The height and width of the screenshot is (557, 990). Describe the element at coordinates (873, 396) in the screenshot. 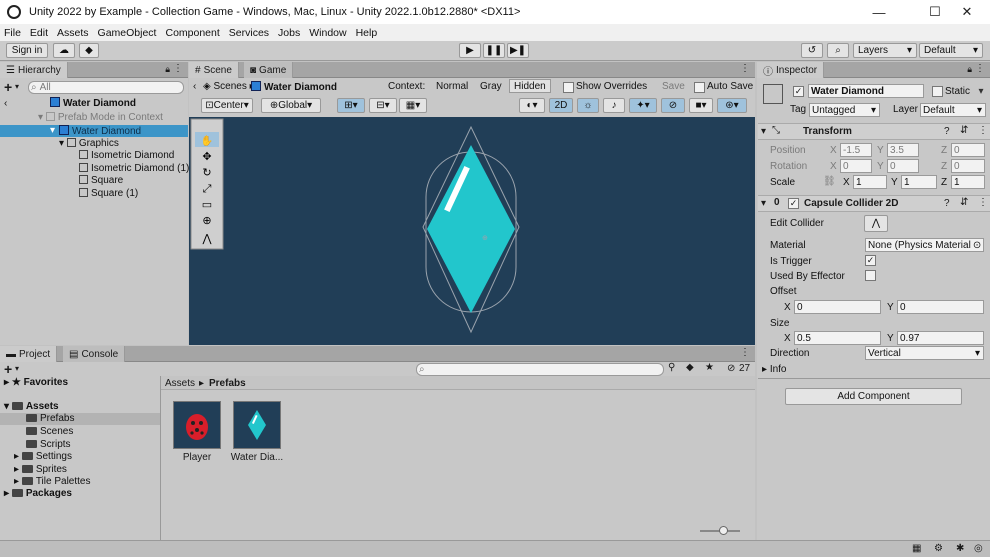

I see `add-component-button: Add Component` at that location.